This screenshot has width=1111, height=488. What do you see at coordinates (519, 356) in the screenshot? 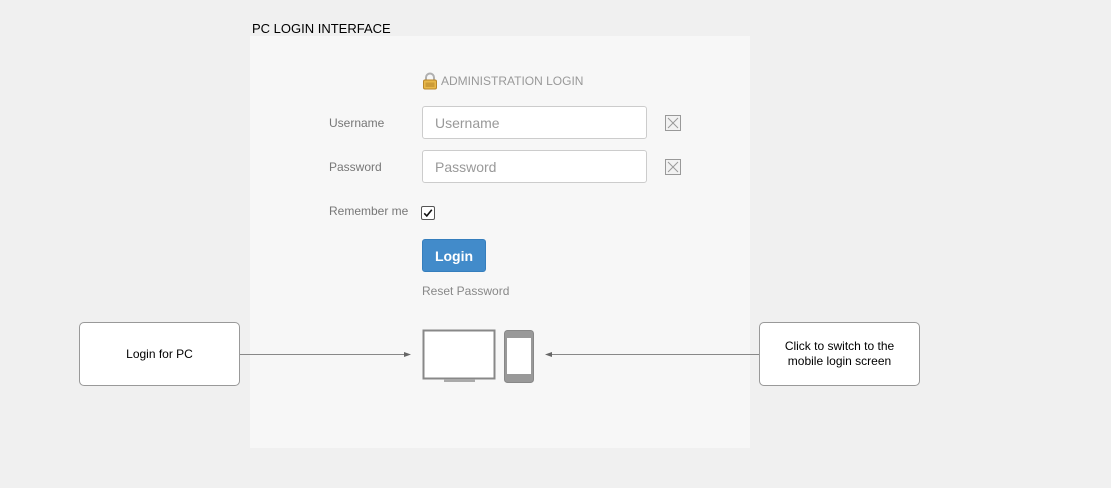
I see `smartphone-icon` at bounding box center [519, 356].